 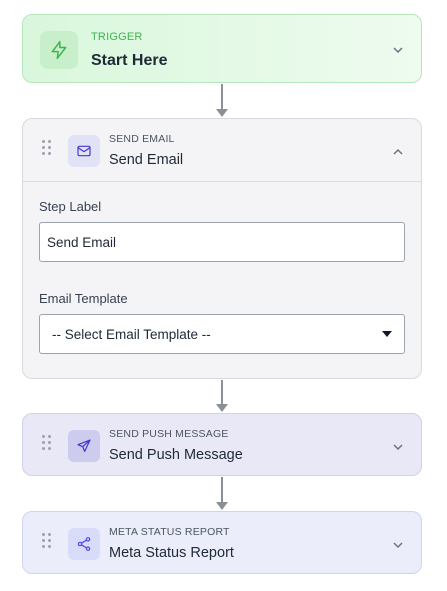 I want to click on meta-status-title: Meta Status Report, so click(x=171, y=553).